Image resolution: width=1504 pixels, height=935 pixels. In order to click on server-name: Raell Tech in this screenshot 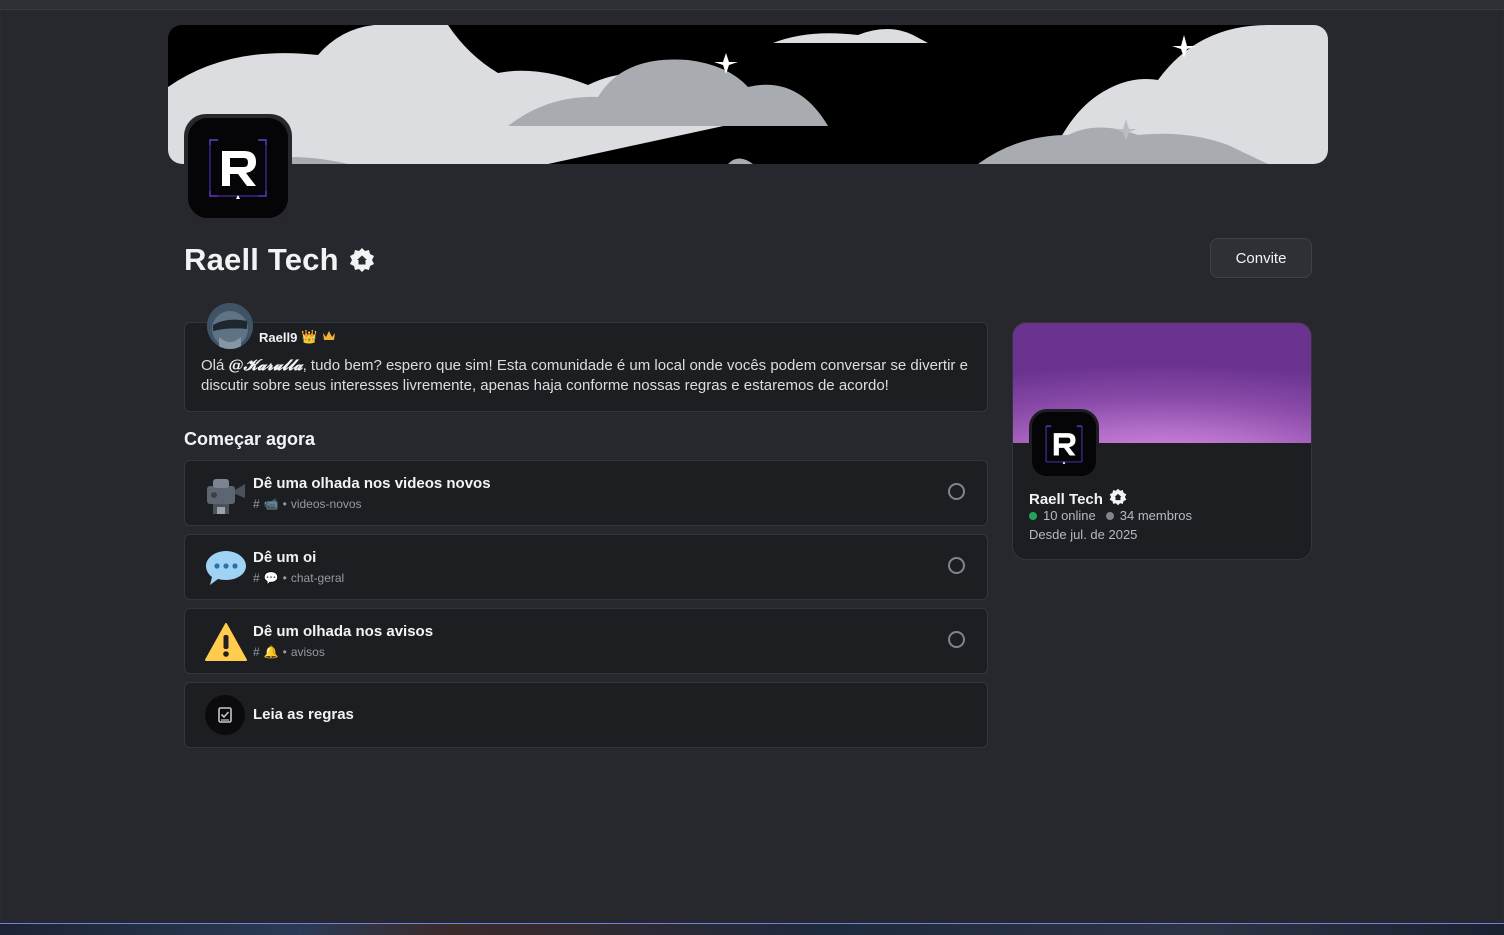, I will do `click(261, 259)`.